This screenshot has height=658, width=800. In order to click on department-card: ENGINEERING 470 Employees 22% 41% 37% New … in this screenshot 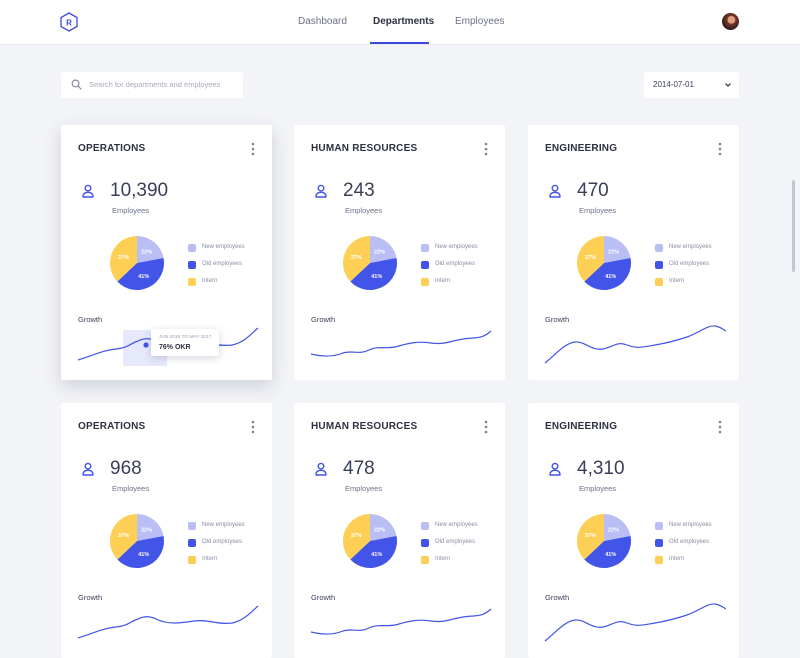, I will do `click(633, 252)`.